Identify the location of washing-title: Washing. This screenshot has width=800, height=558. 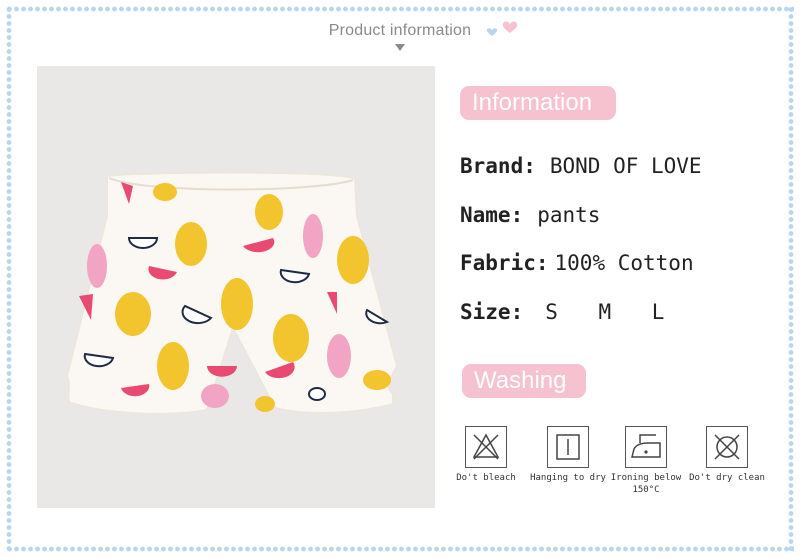
(524, 381).